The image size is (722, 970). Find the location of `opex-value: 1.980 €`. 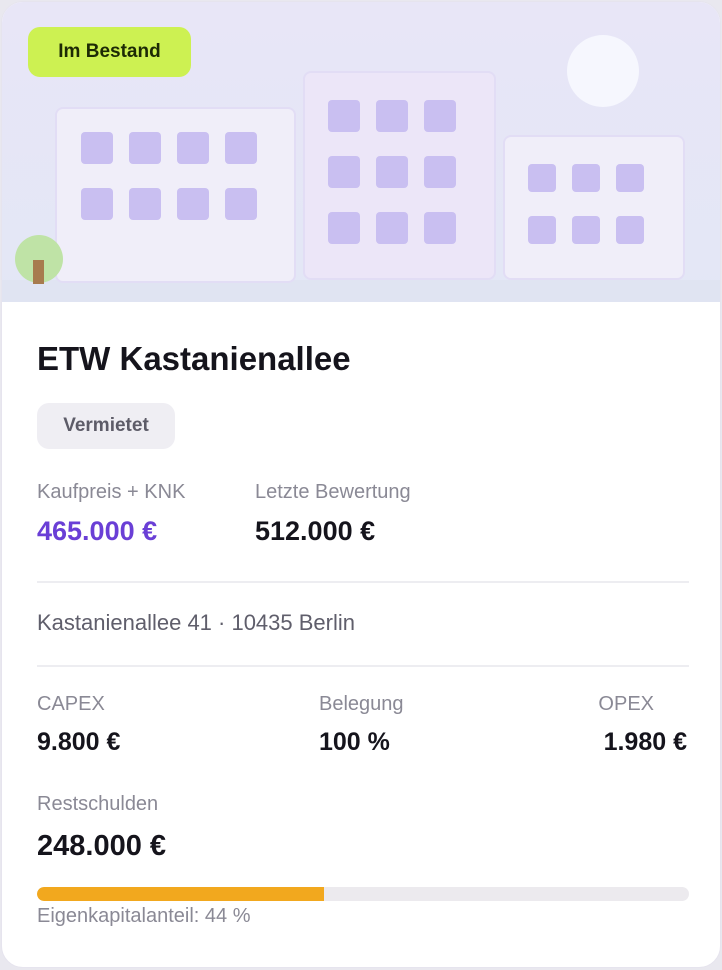

opex-value: 1.980 € is located at coordinates (645, 742).